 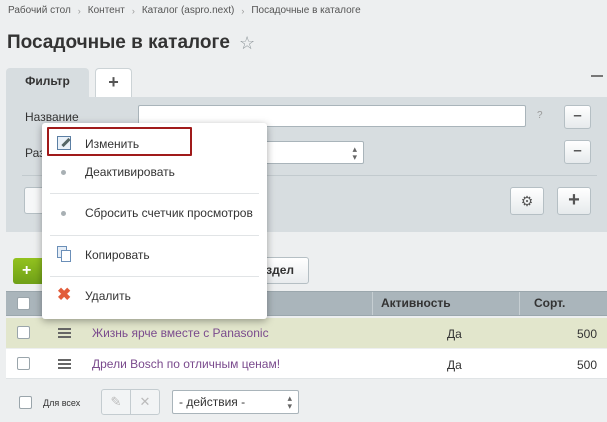 What do you see at coordinates (106, 10) in the screenshot?
I see `breadcrumb-item-content: Контент` at bounding box center [106, 10].